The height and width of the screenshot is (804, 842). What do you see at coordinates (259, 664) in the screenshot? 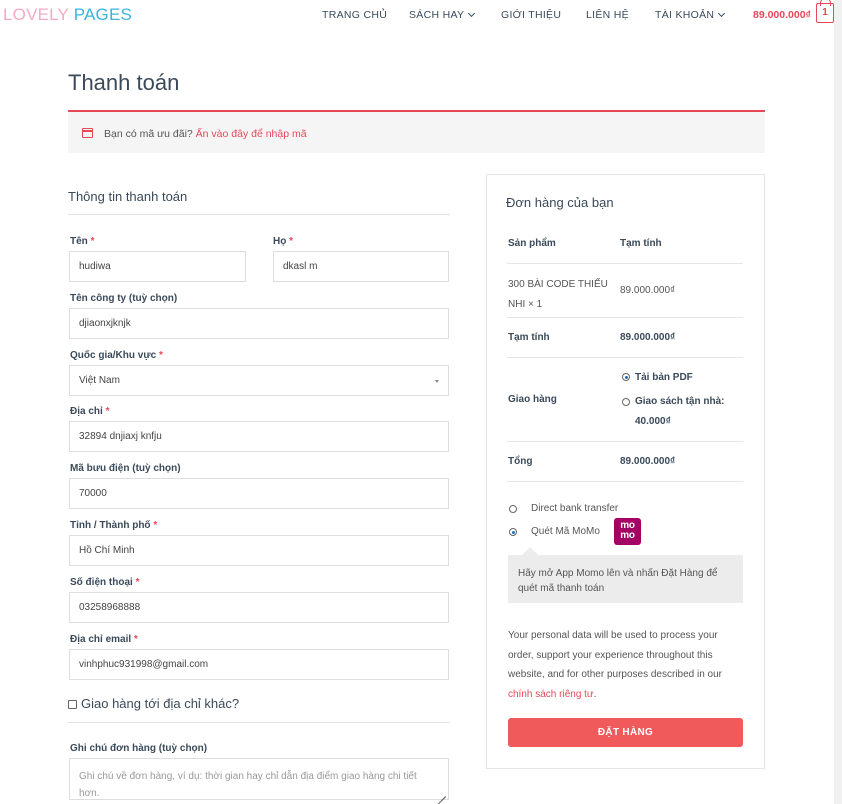
I see `email-input: vinhphuc931998@gmail.com` at bounding box center [259, 664].